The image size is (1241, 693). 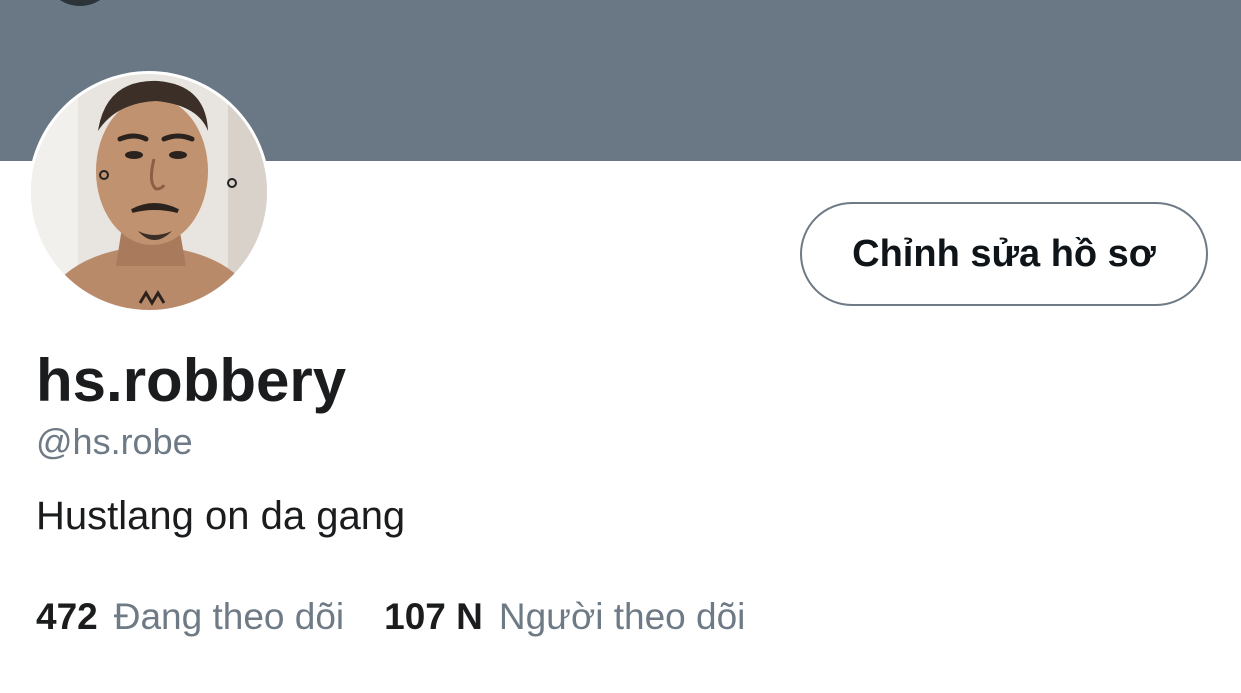 What do you see at coordinates (1004, 254) in the screenshot?
I see `edit-profile-button: Chỉnh sửa hồ sơ` at bounding box center [1004, 254].